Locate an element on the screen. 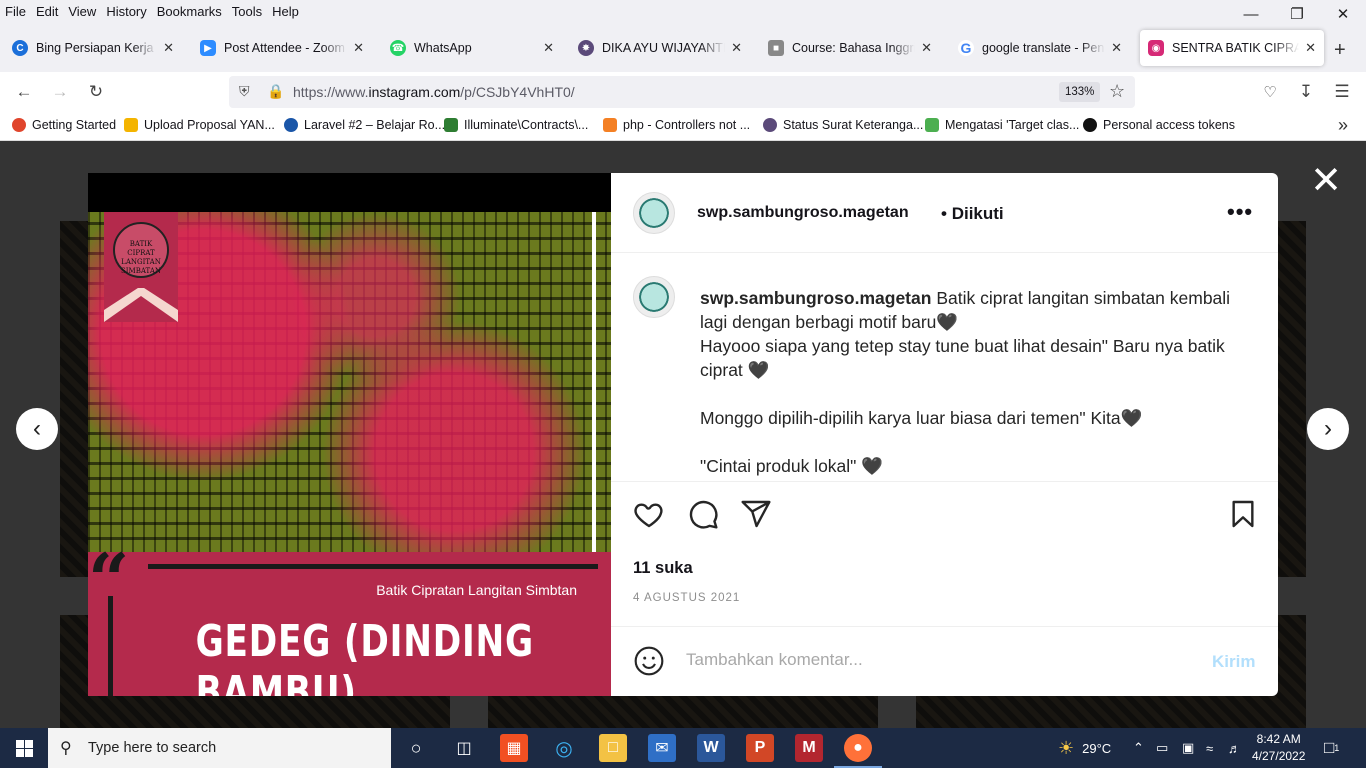 The image size is (1366, 768). tp-icon is located at coordinates (451, 125).